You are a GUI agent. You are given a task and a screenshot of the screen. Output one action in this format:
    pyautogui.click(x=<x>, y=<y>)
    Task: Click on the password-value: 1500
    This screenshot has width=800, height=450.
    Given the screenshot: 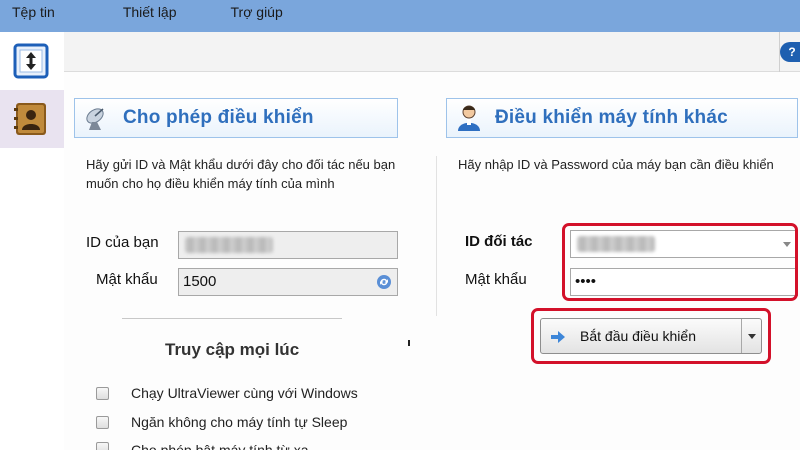 What is the action you would take?
    pyautogui.click(x=200, y=281)
    